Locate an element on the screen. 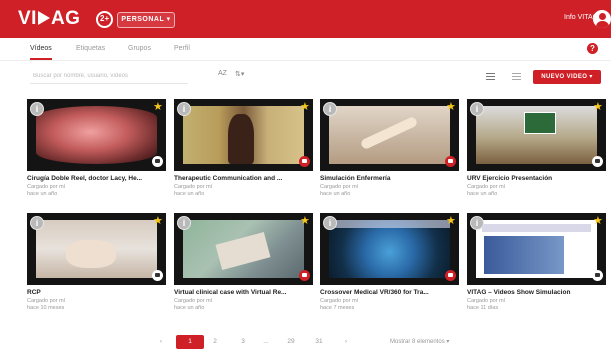  video-title: URV Ejercicio Presentación is located at coordinates (536, 178).